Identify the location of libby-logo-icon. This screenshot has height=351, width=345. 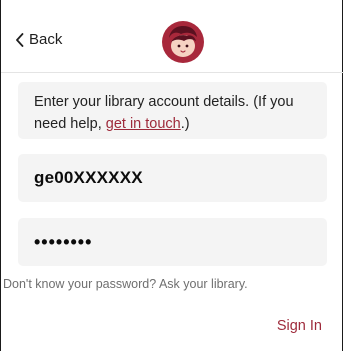
(183, 42).